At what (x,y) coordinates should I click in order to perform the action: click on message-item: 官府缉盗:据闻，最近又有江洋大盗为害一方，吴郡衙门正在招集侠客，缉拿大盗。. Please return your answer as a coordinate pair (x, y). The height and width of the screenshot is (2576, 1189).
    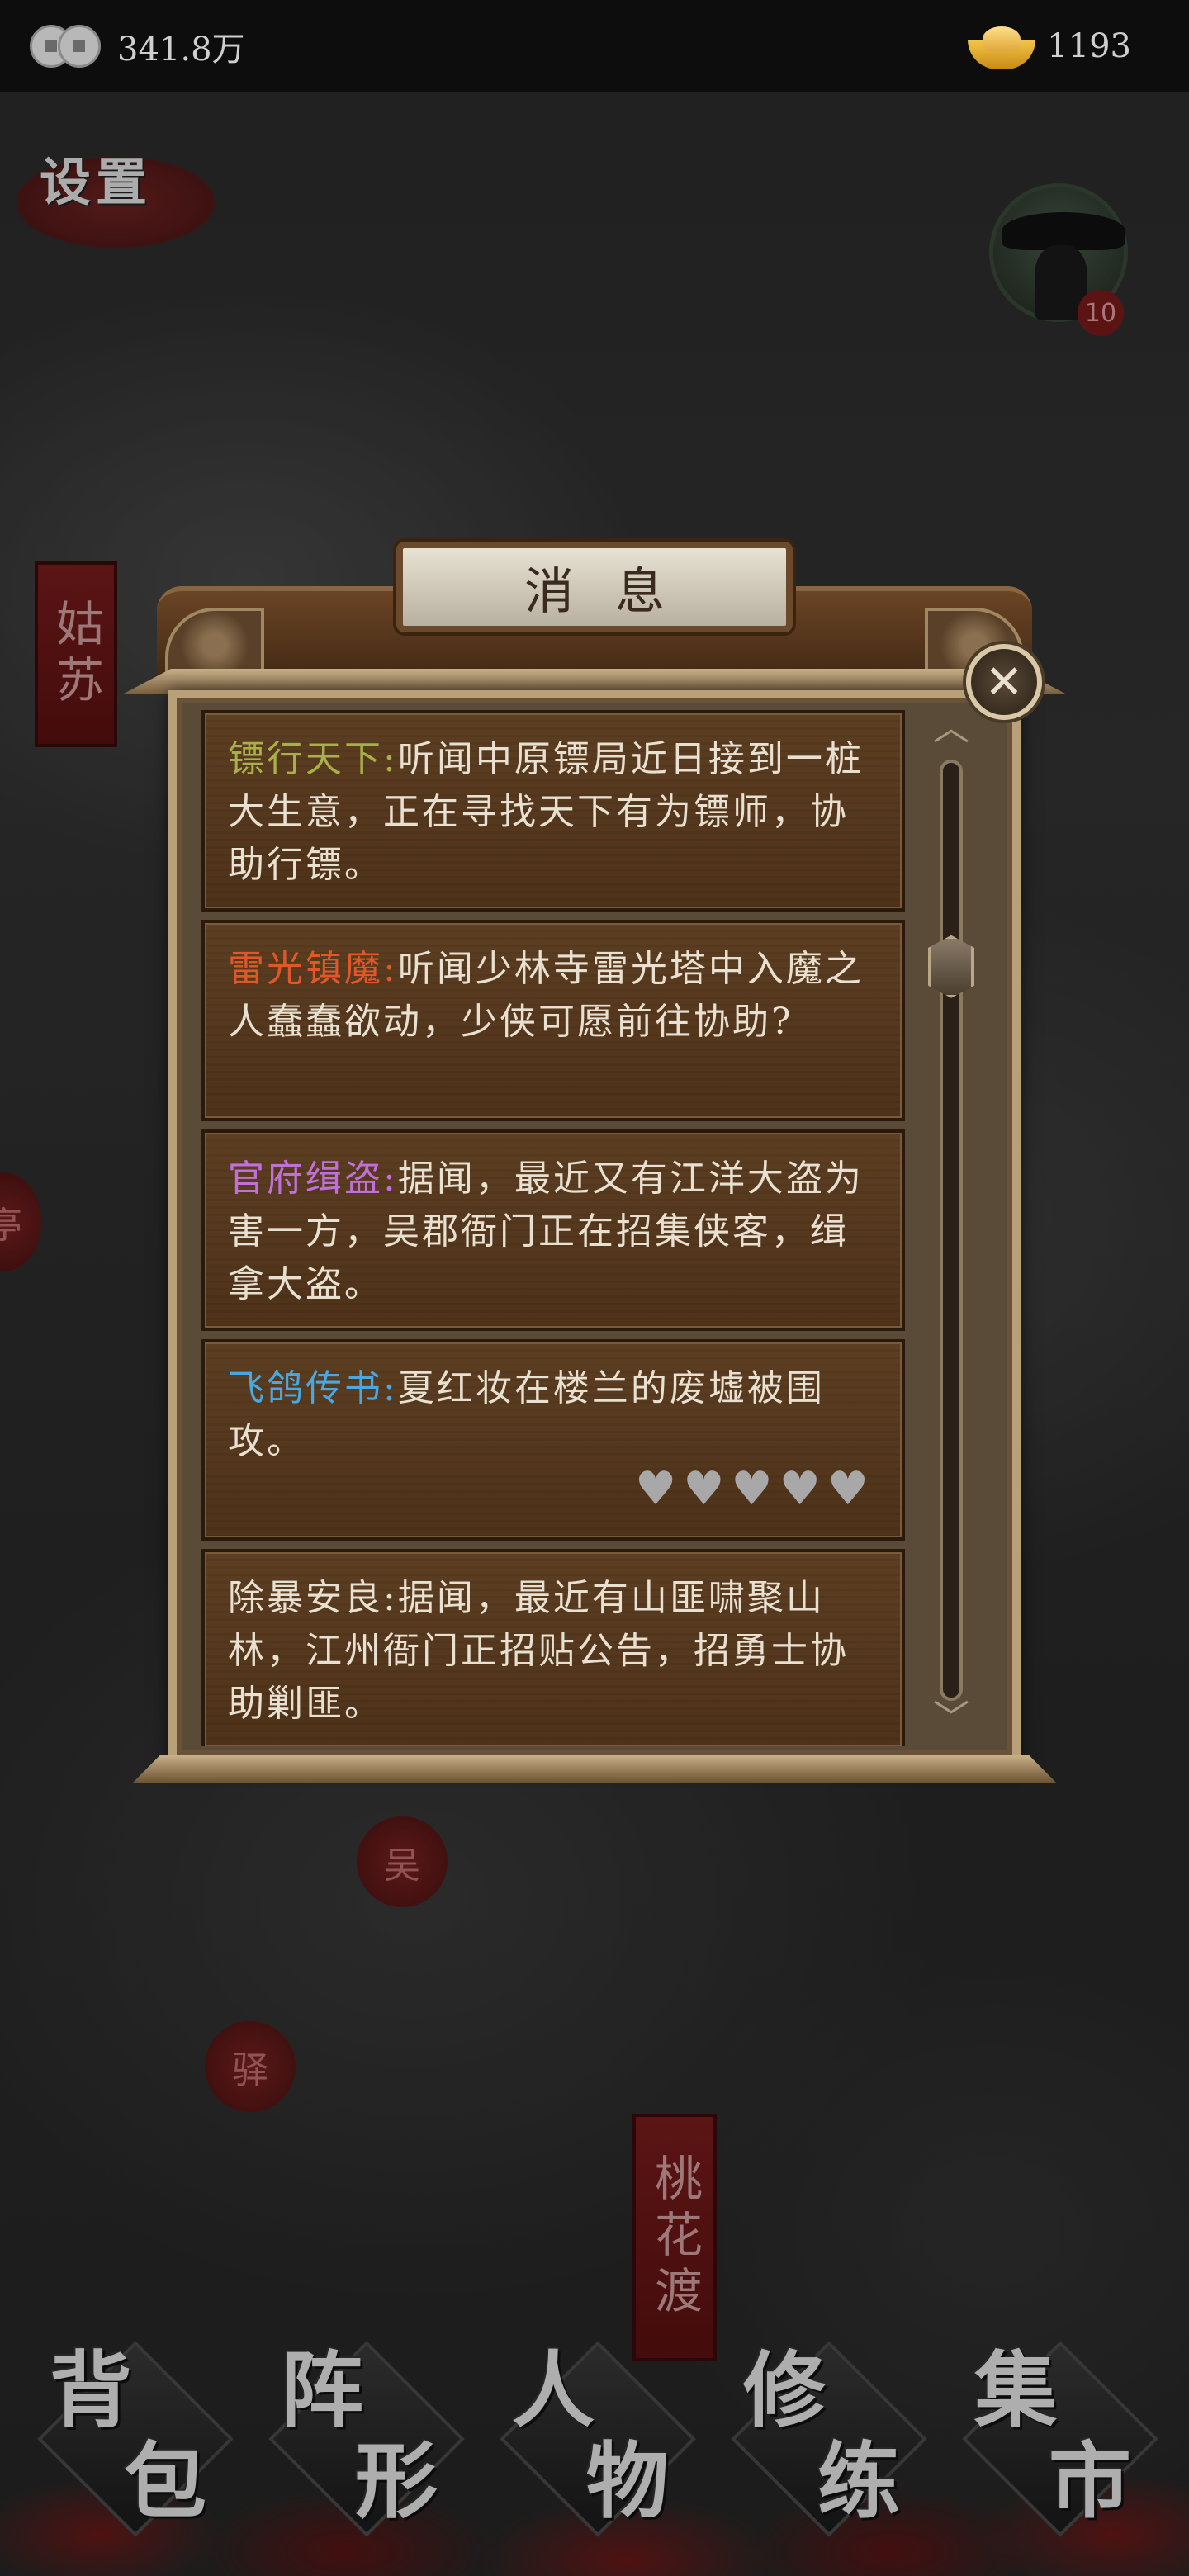
    Looking at the image, I should click on (553, 1230).